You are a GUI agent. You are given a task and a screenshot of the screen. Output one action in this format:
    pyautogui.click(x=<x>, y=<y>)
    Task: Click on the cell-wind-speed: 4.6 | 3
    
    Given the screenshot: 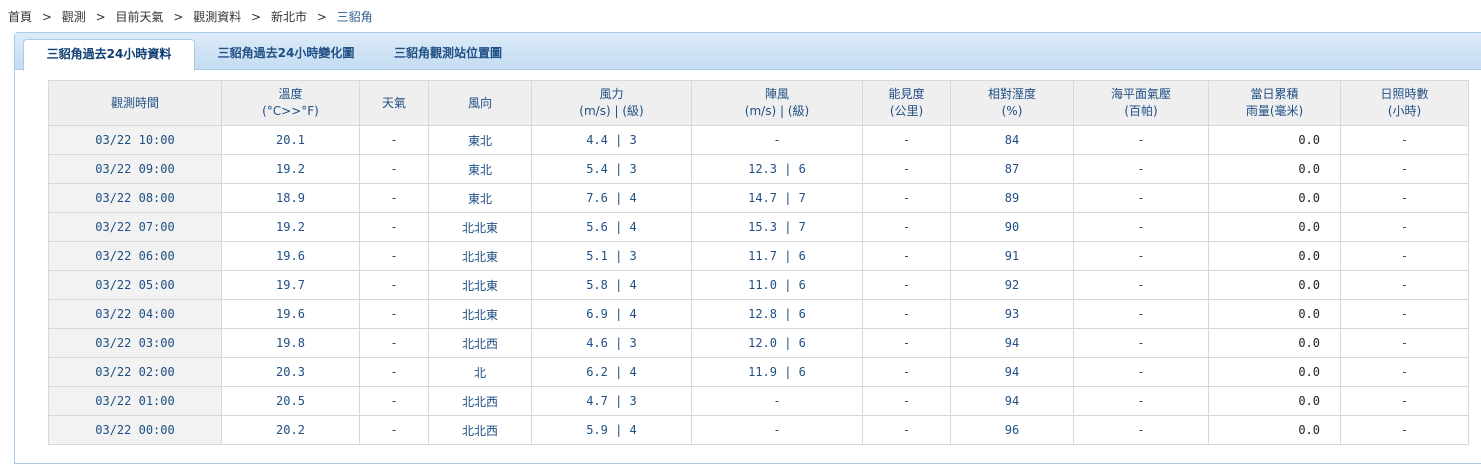 What is the action you would take?
    pyautogui.click(x=611, y=343)
    